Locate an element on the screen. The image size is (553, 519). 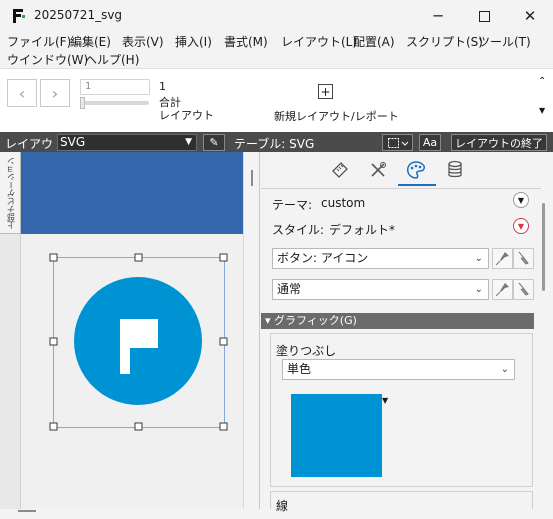
pin-style-button is located at coordinates (502, 258).